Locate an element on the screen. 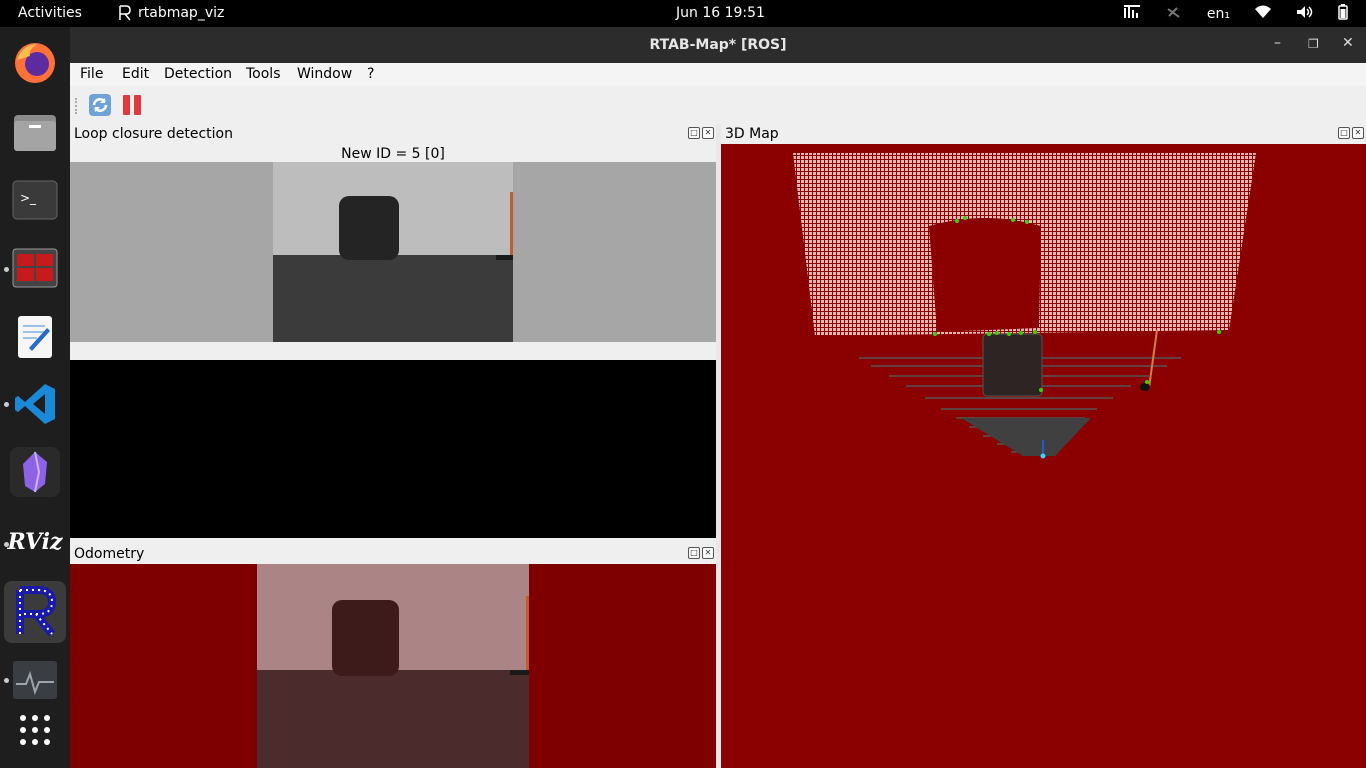  system-tray: en₁ is located at coordinates (1235, 14).